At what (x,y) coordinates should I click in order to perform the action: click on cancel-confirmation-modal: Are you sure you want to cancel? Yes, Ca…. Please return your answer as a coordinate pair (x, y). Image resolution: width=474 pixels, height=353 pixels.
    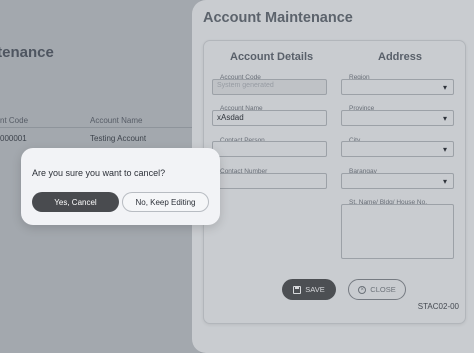
    Looking at the image, I should click on (120, 186).